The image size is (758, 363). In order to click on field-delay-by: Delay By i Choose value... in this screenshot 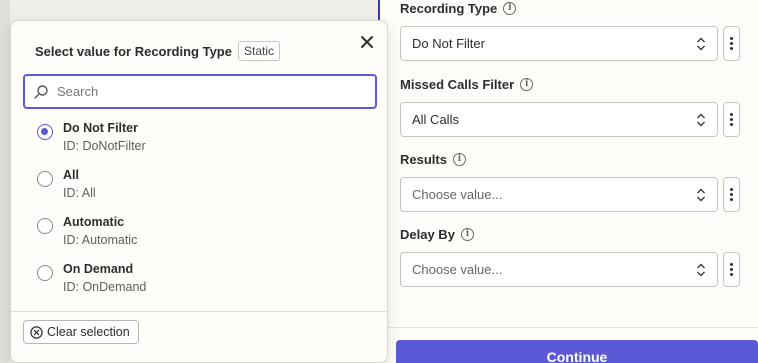, I will do `click(571, 256)`.